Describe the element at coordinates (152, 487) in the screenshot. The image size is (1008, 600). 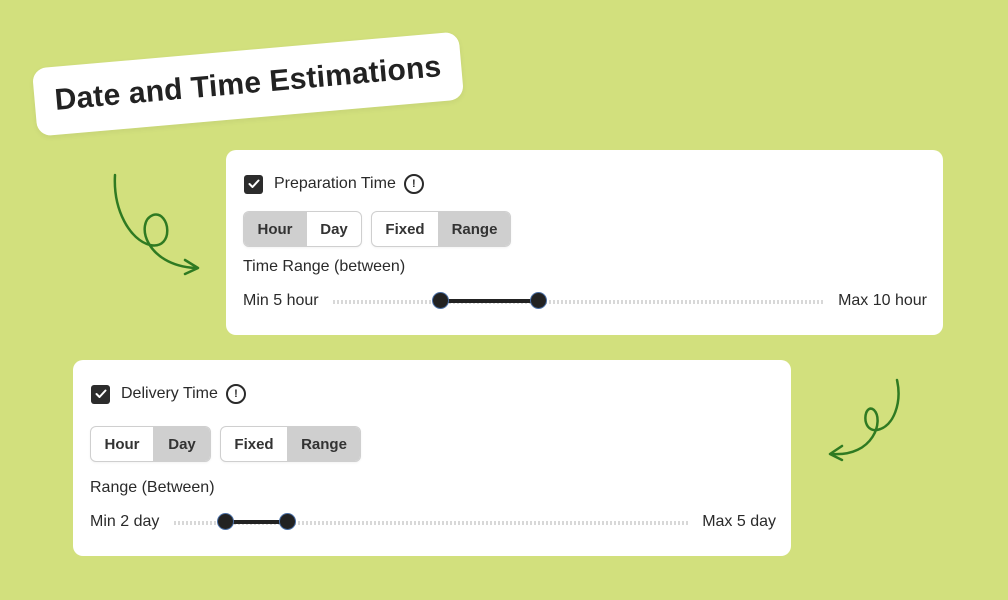
I see `delivery-range-label: Range (Between)` at that location.